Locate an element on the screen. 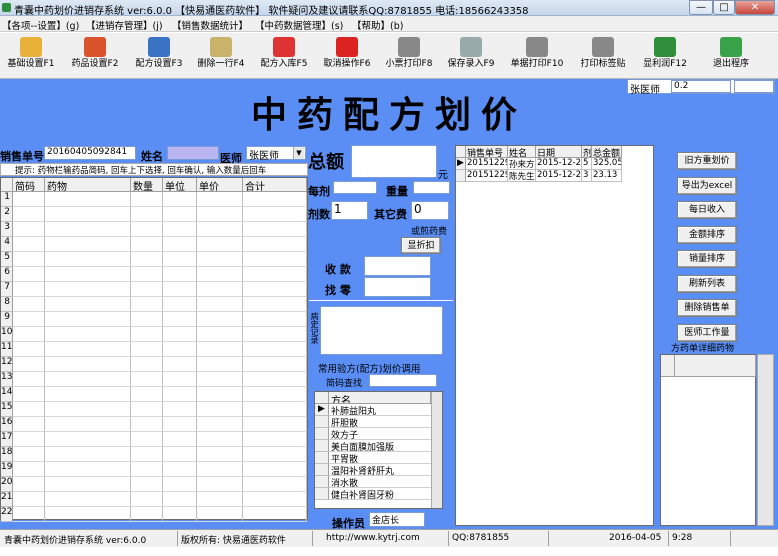 The image size is (778, 556). minimize-button: — is located at coordinates (701, 7).